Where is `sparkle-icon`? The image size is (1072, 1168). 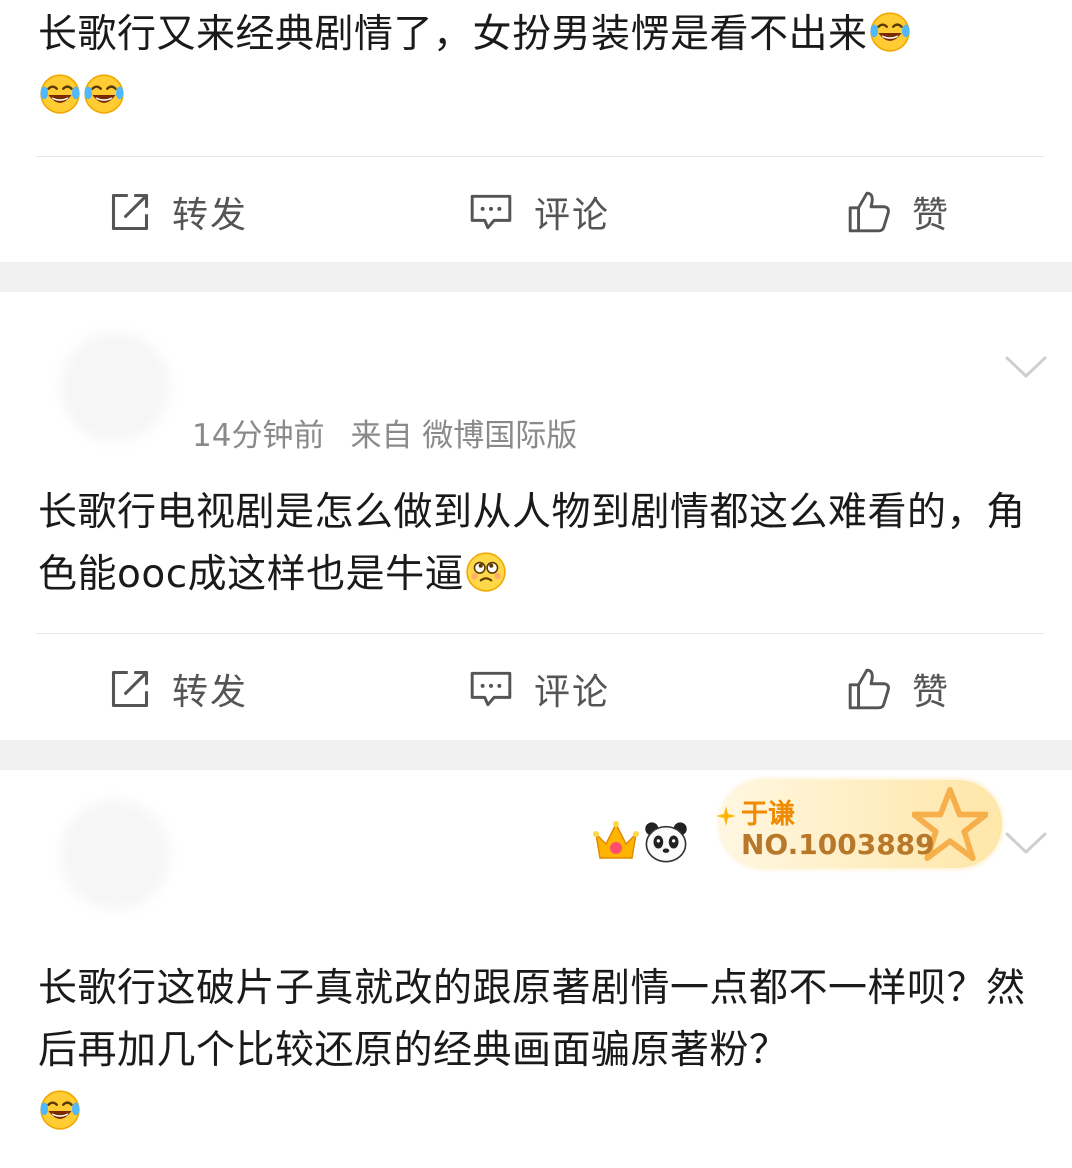
sparkle-icon is located at coordinates (726, 816).